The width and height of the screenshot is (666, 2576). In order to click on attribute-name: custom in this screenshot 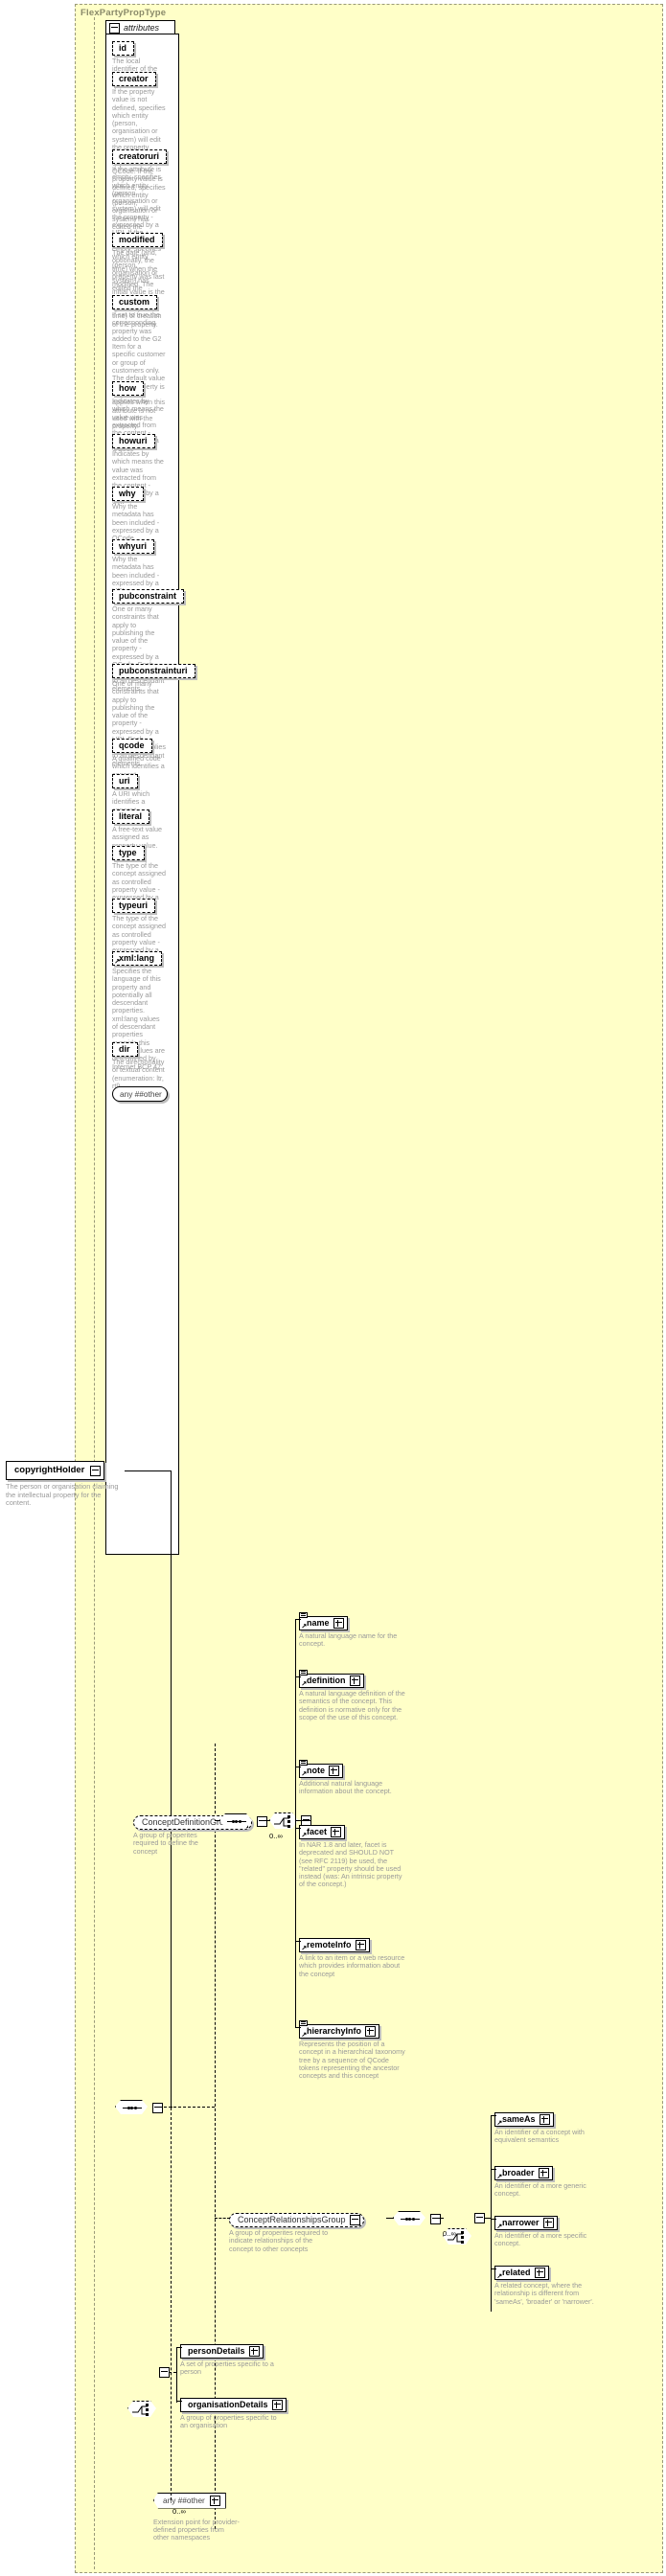, I will do `click(135, 302)`.